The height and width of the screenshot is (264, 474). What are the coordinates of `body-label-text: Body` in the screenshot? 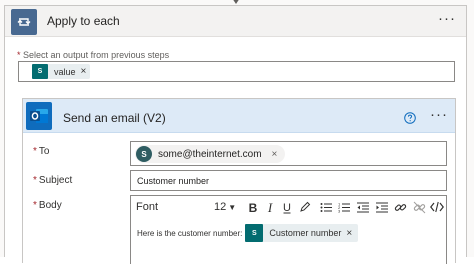 It's located at (50, 205).